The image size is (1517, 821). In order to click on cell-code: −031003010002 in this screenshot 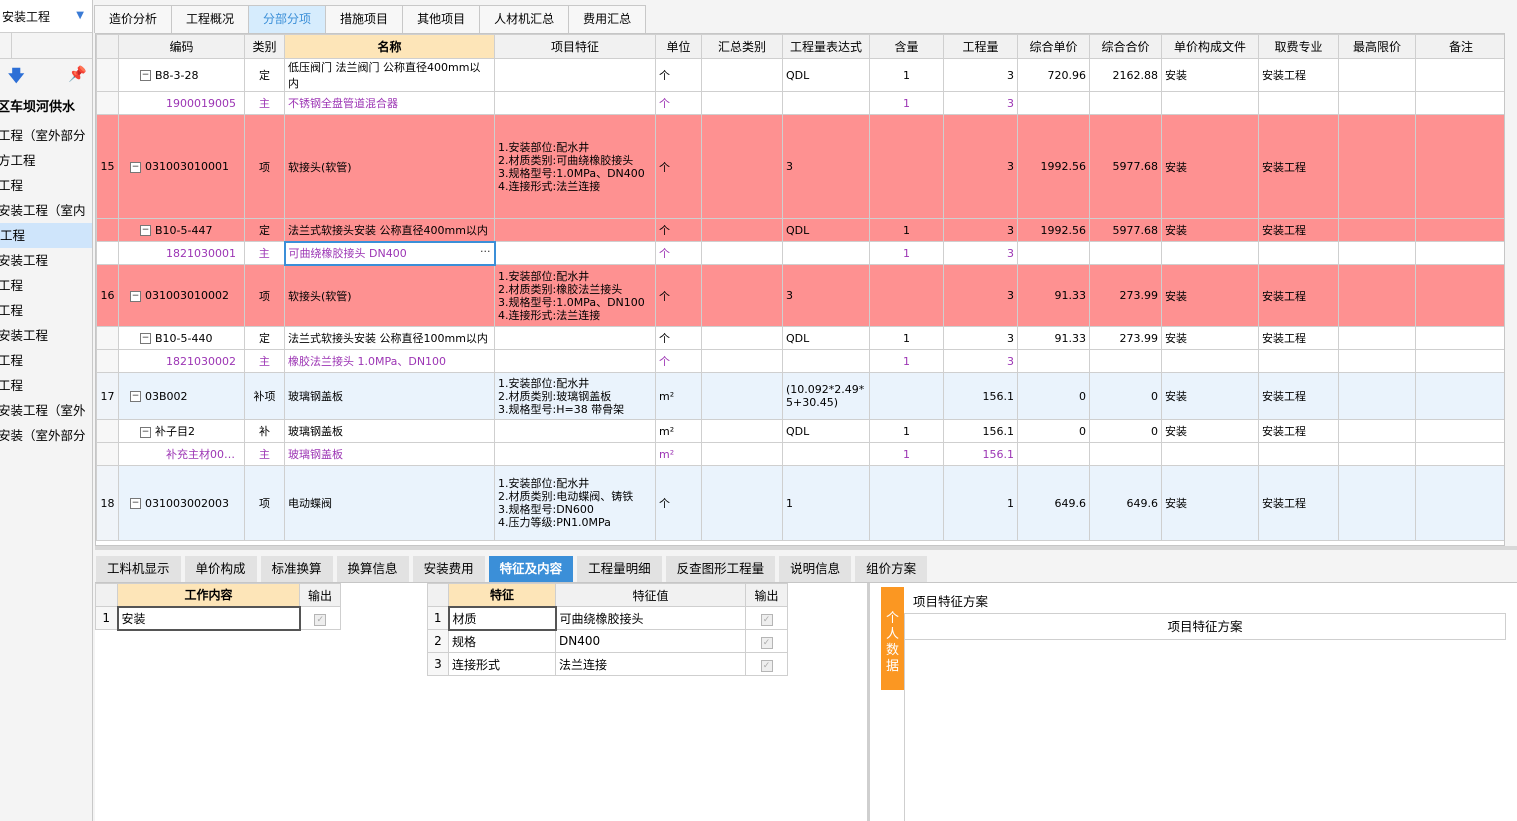, I will do `click(181, 295)`.